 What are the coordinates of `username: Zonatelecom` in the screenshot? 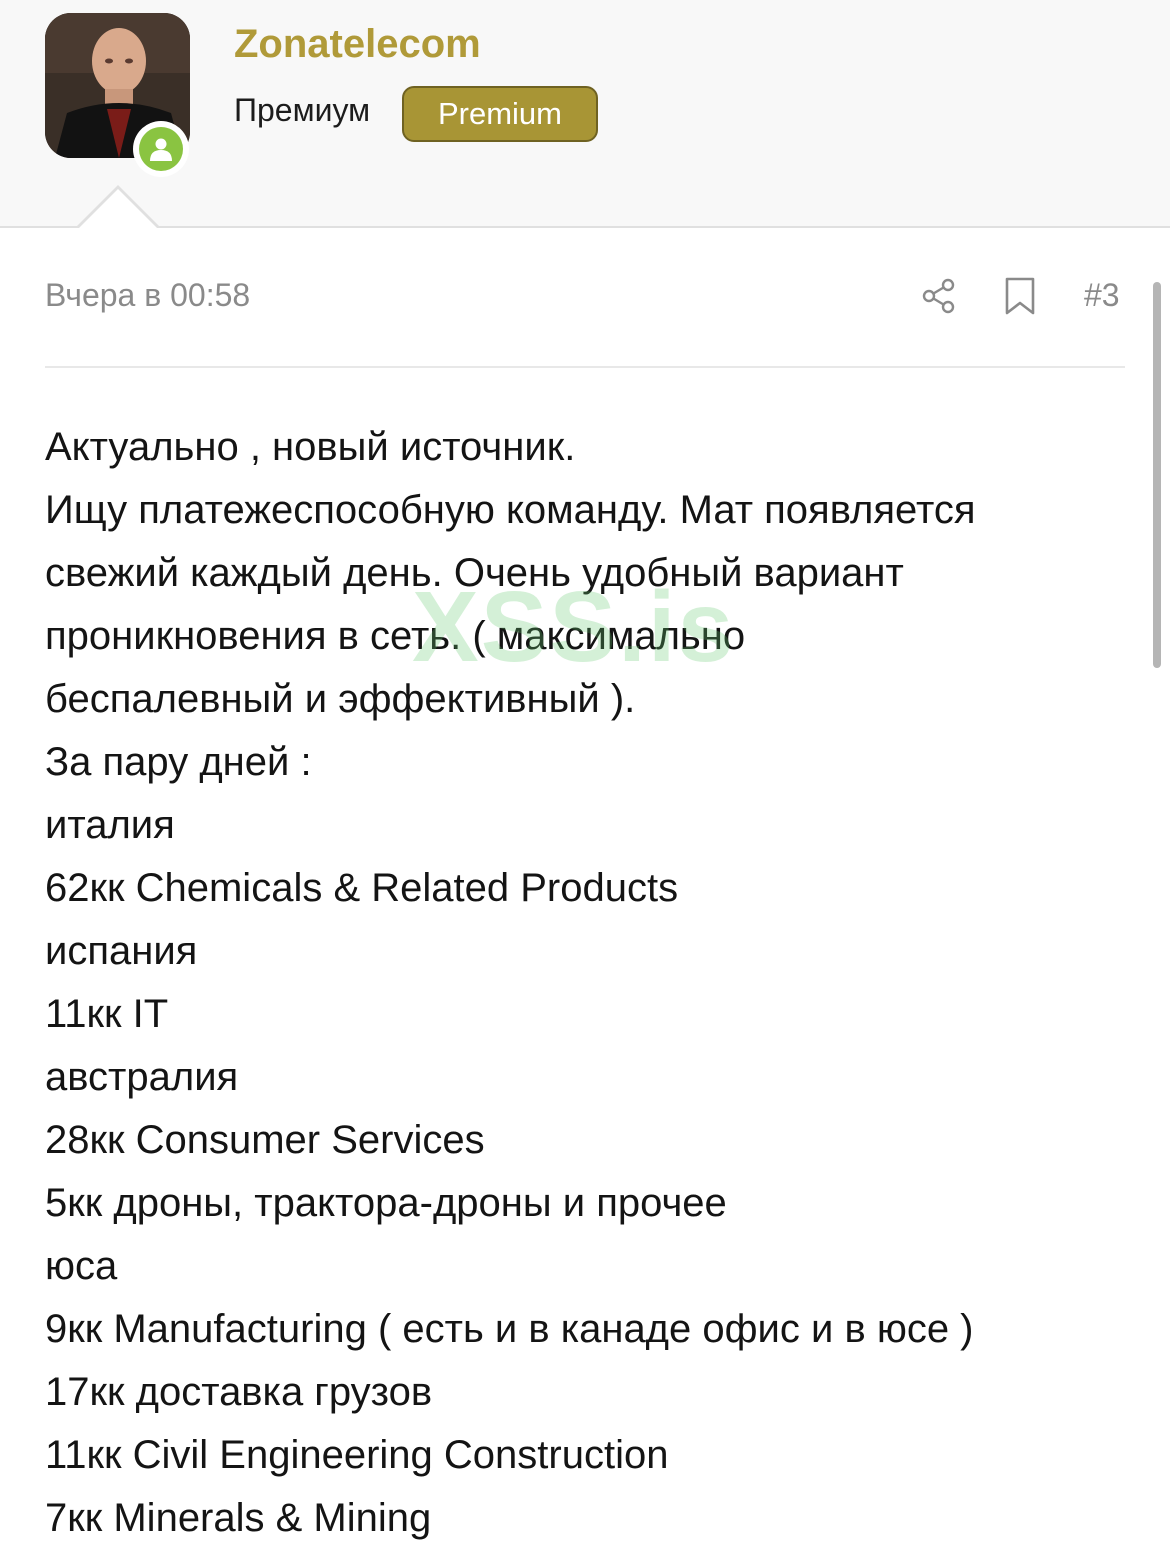 It's located at (357, 44).